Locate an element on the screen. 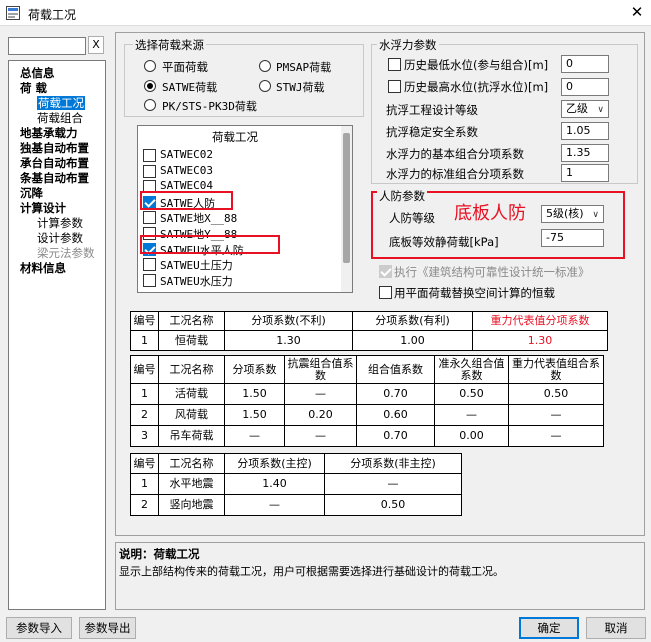 Image resolution: width=651 pixels, height=642 pixels. description-text: 显示上部结构传来的荷载工况，用户可根据需要选择进行基础设计的荷载工况。 is located at coordinates (311, 571).